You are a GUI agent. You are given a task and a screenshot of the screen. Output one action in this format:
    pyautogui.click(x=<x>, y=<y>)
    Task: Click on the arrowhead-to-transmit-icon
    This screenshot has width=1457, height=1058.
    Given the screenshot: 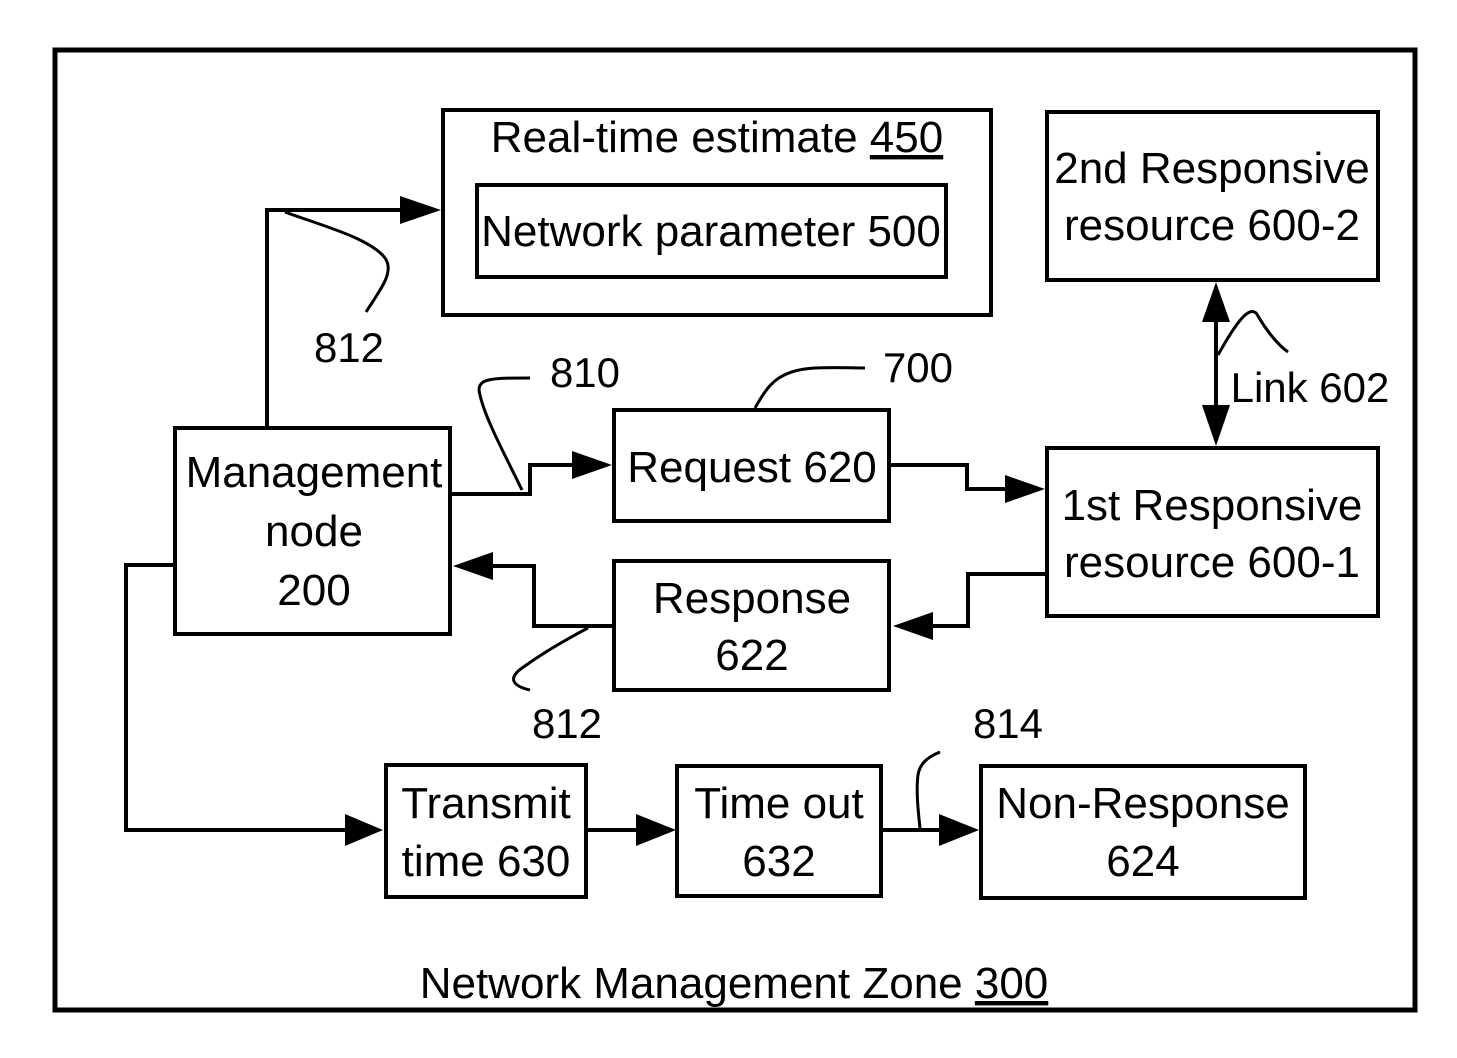 What is the action you would take?
    pyautogui.click(x=364, y=830)
    